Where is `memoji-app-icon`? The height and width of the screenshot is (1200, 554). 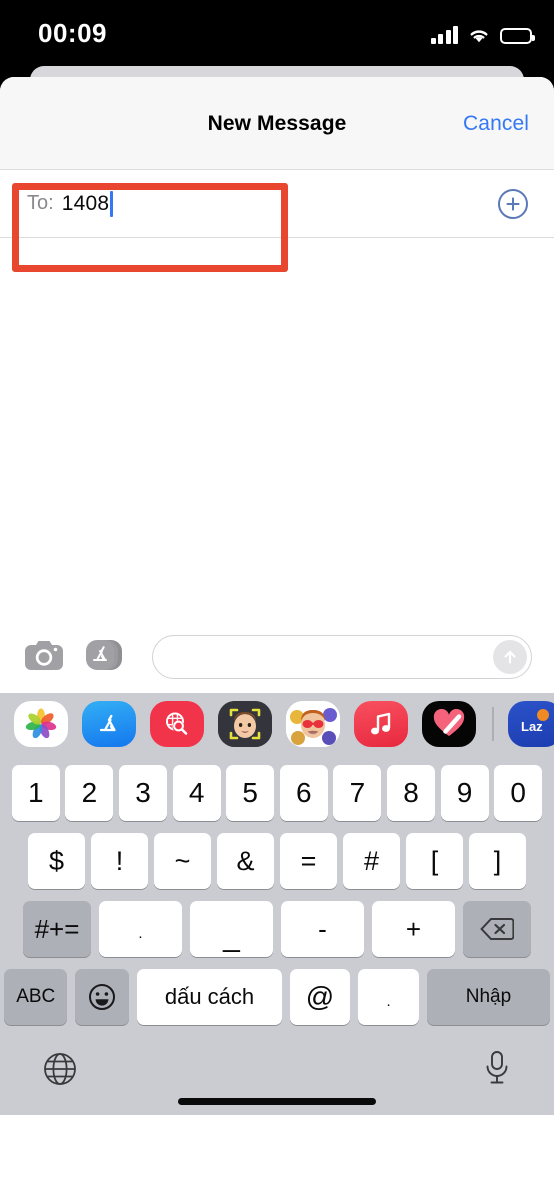 memoji-app-icon is located at coordinates (245, 724).